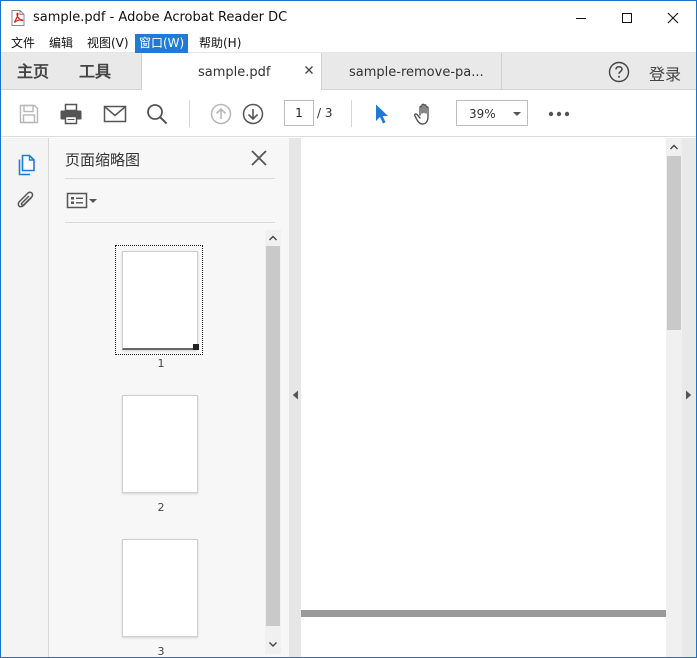 This screenshot has height=658, width=697. What do you see at coordinates (674, 397) in the screenshot?
I see `document-scrollbar` at bounding box center [674, 397].